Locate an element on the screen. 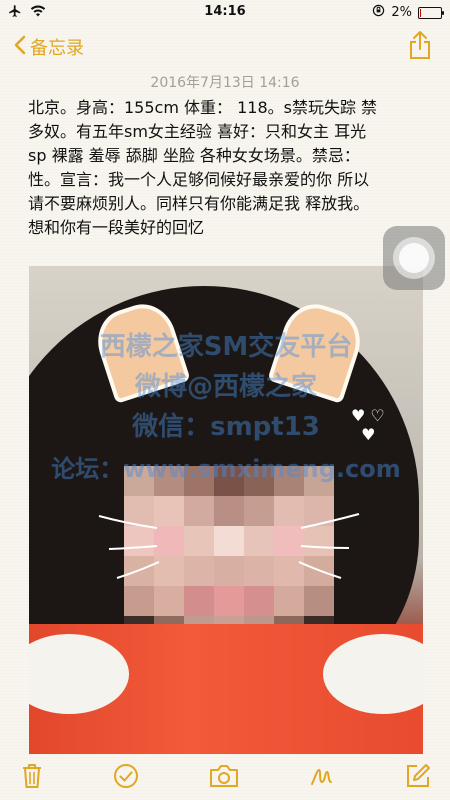  nav-bar: 备忘录 is located at coordinates (225, 46).